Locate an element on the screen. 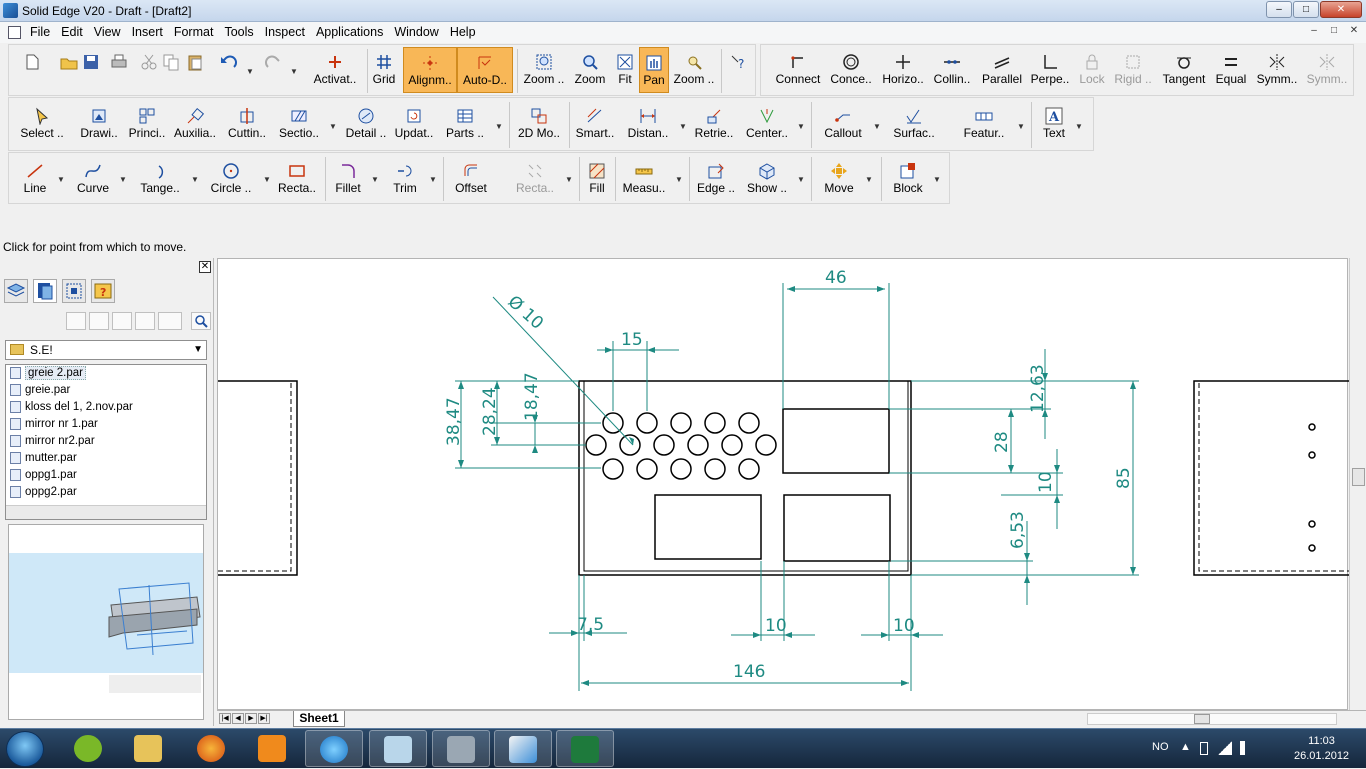  perpendicular-button: Perpe.. is located at coordinates (1050, 69).